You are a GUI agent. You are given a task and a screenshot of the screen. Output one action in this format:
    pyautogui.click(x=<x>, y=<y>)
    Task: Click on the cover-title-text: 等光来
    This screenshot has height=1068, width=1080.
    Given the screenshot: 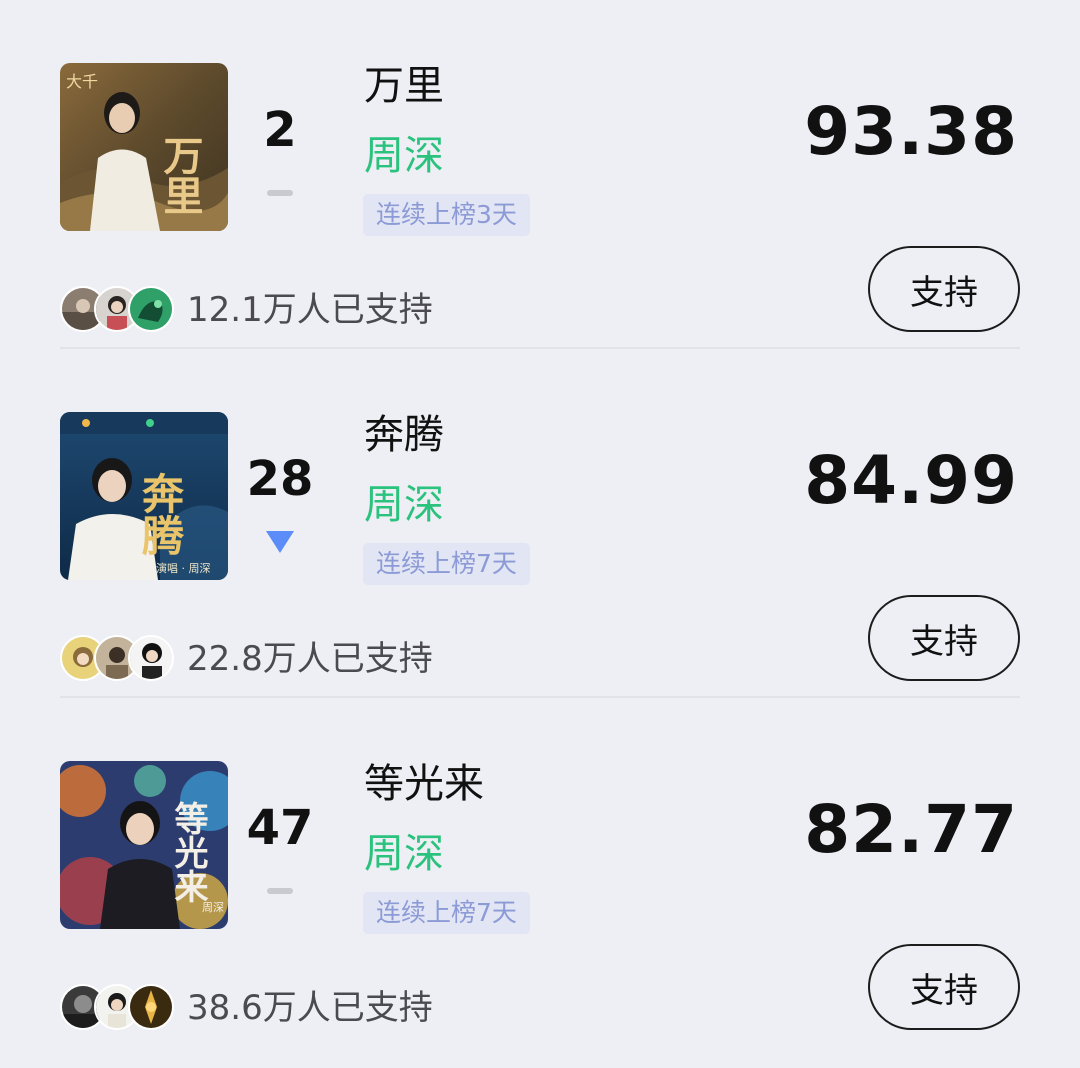 What is the action you would take?
    pyautogui.click(x=188, y=852)
    